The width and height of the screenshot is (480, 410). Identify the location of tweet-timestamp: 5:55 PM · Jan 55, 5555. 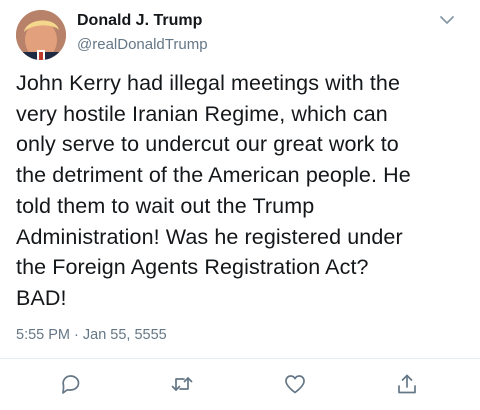
(91, 335).